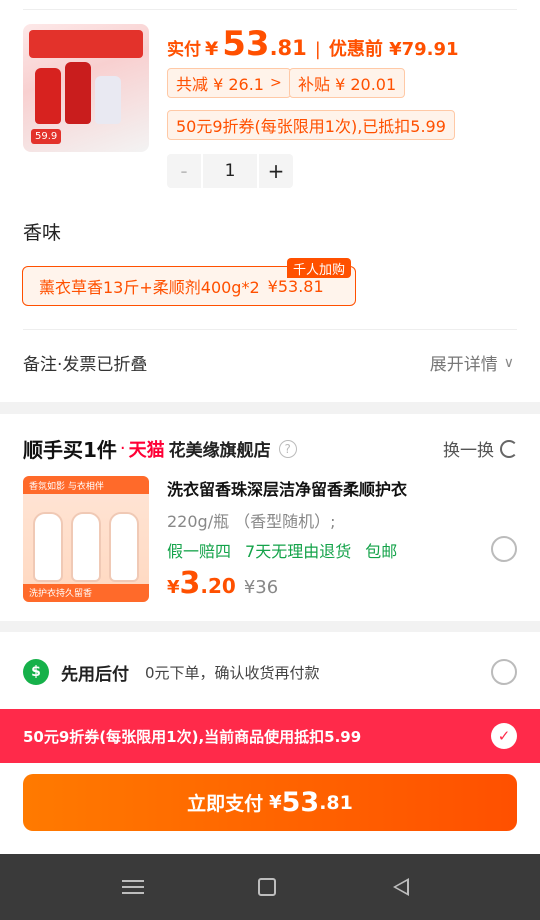  Describe the element at coordinates (381, 551) in the screenshot. I see `service-tag: 包邮` at that location.